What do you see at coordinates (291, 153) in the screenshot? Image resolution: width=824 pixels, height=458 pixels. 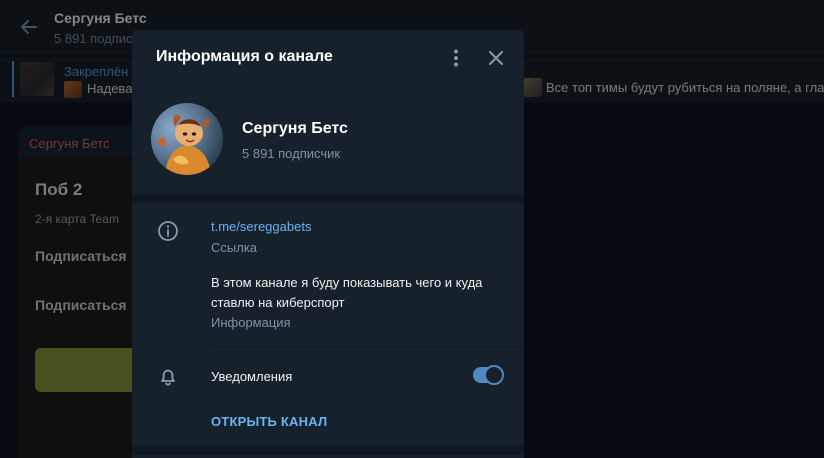 I see `subscriber-count: 5 891 подписчик` at bounding box center [291, 153].